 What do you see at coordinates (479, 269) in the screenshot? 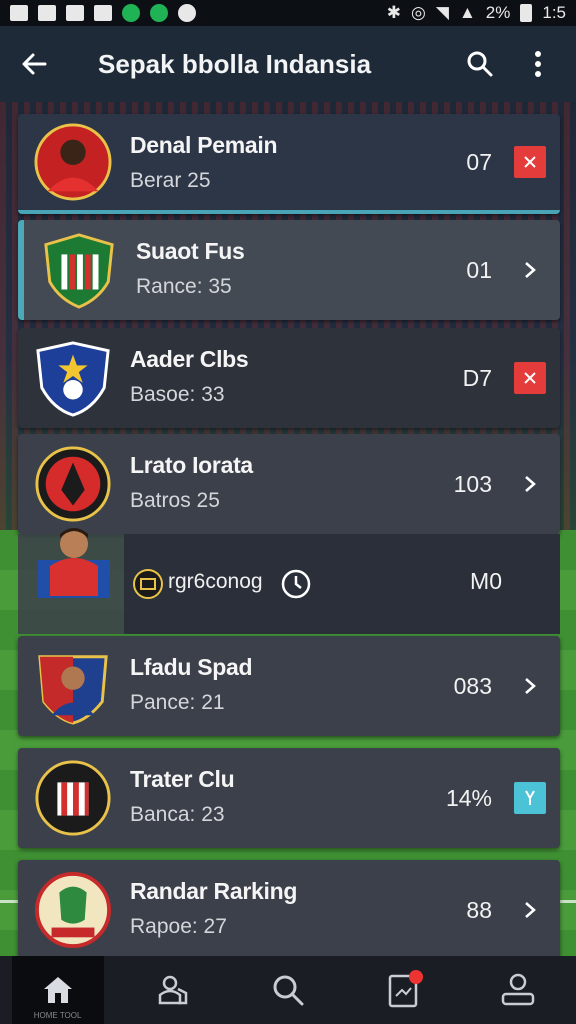
I see `item-value: 01` at bounding box center [479, 269].